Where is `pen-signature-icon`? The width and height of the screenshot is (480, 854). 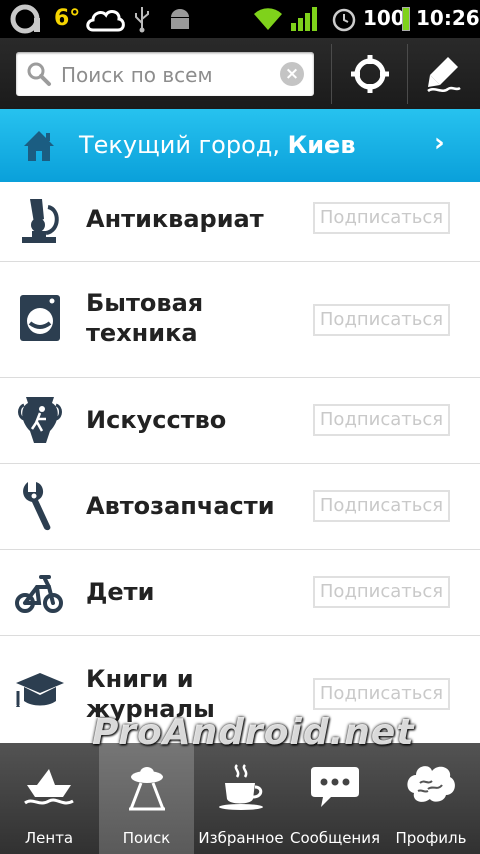
pen-signature-icon is located at coordinates (444, 74).